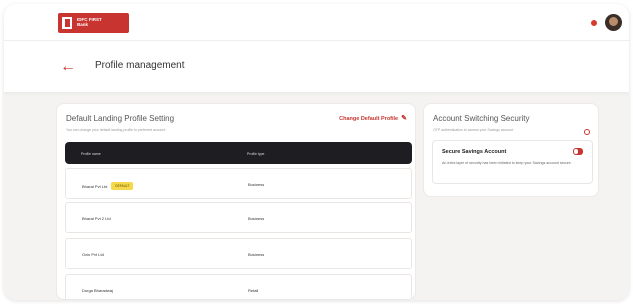  Describe the element at coordinates (587, 132) in the screenshot. I see `info-icon` at that location.